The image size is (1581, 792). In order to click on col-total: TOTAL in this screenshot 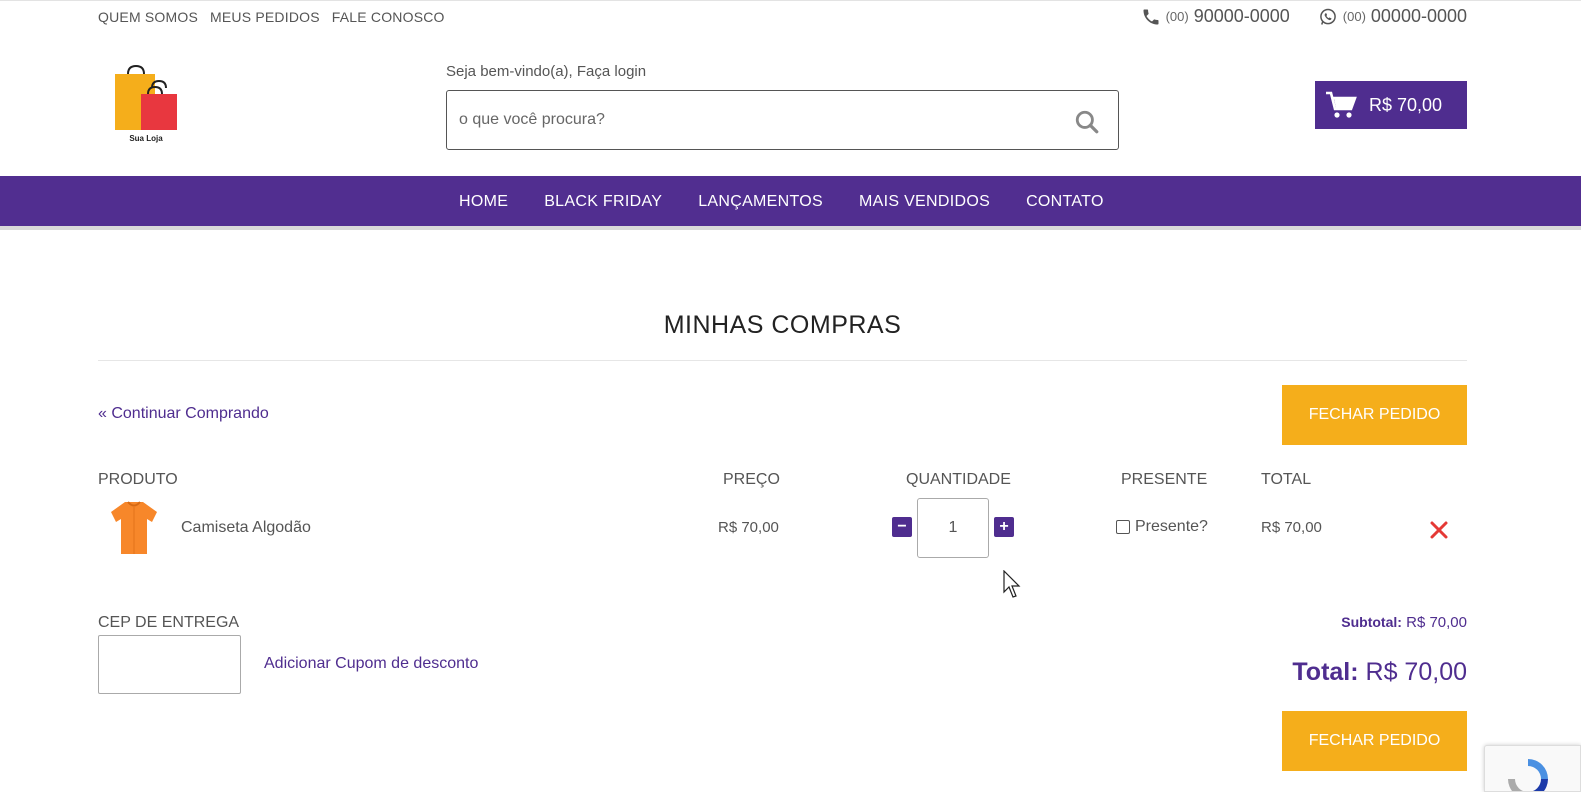, I will do `click(1286, 479)`.